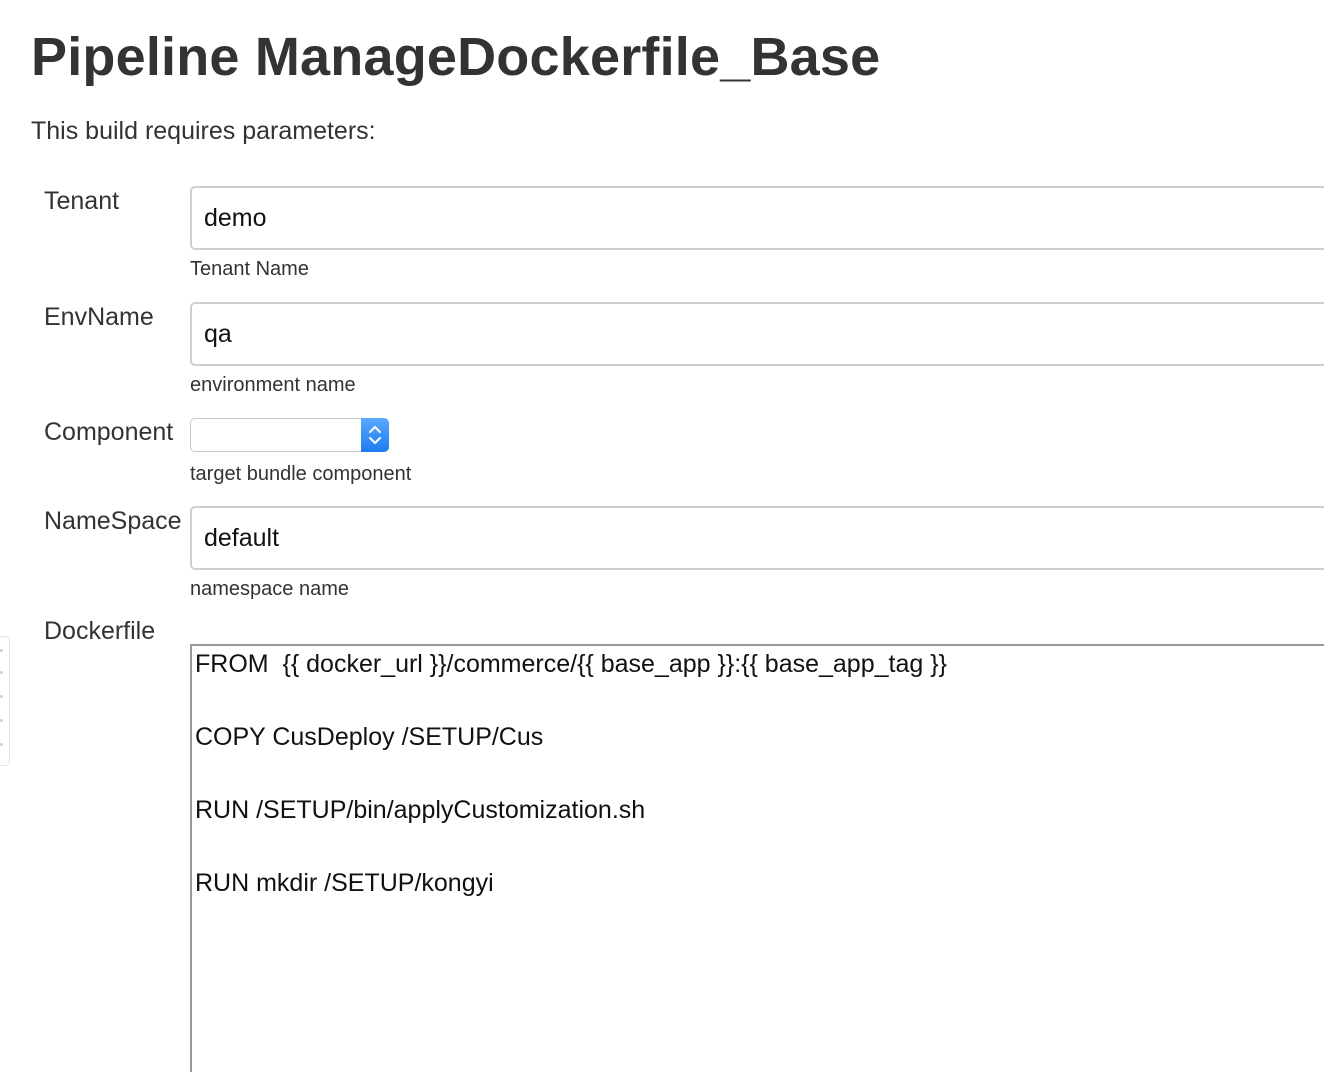 Image resolution: width=1324 pixels, height=1072 pixels. Describe the element at coordinates (203, 131) in the screenshot. I see `intro-text: This build requires parameters:` at that location.